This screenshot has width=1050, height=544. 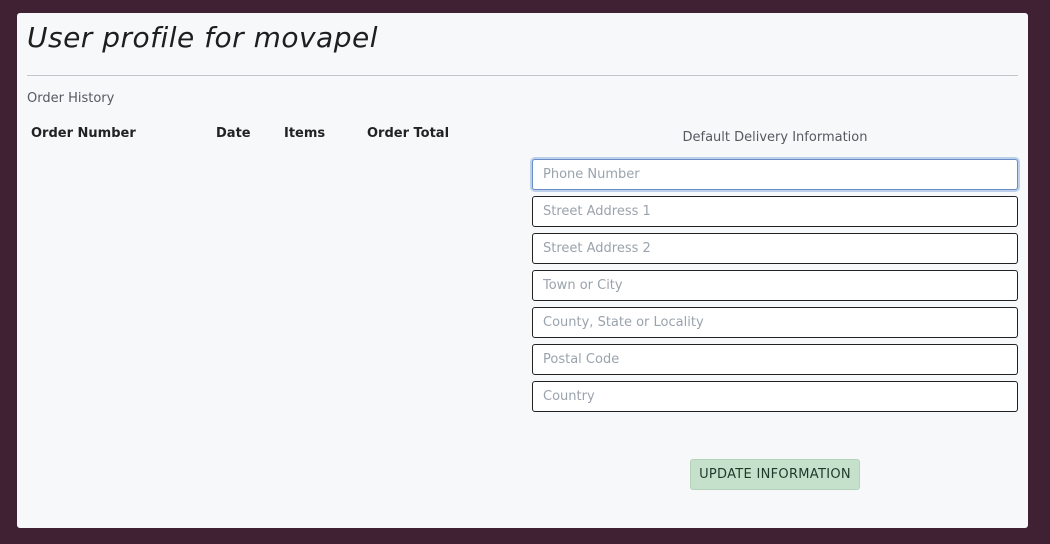 What do you see at coordinates (775, 137) in the screenshot?
I see `delivery-heading: Default Delivery Information` at bounding box center [775, 137].